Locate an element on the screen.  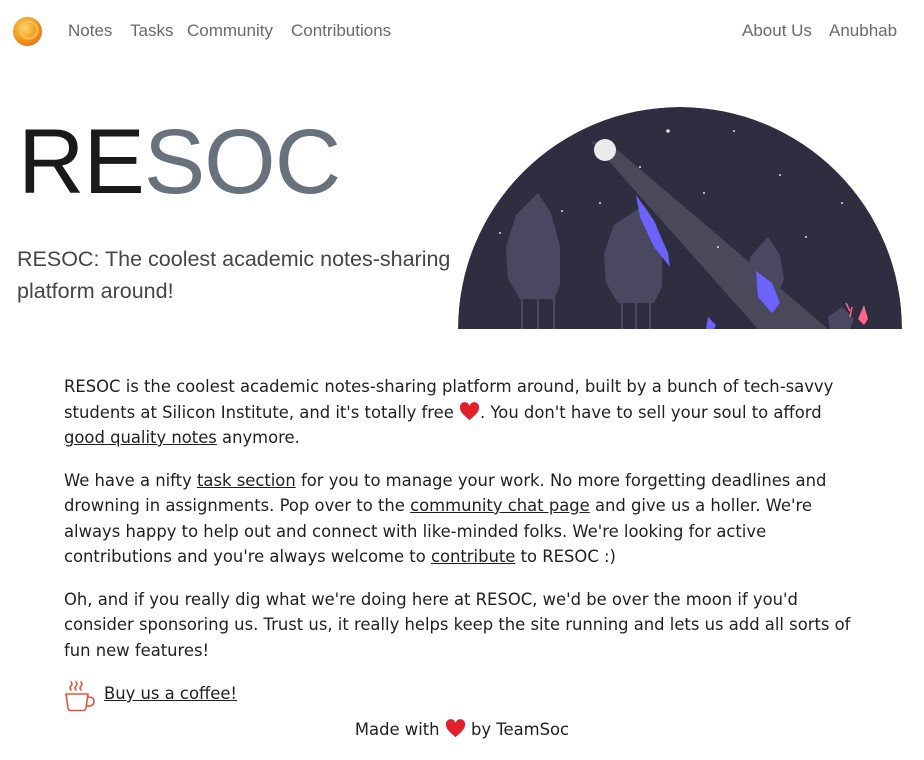
features-text: We have a nifty is located at coordinates (130, 480).